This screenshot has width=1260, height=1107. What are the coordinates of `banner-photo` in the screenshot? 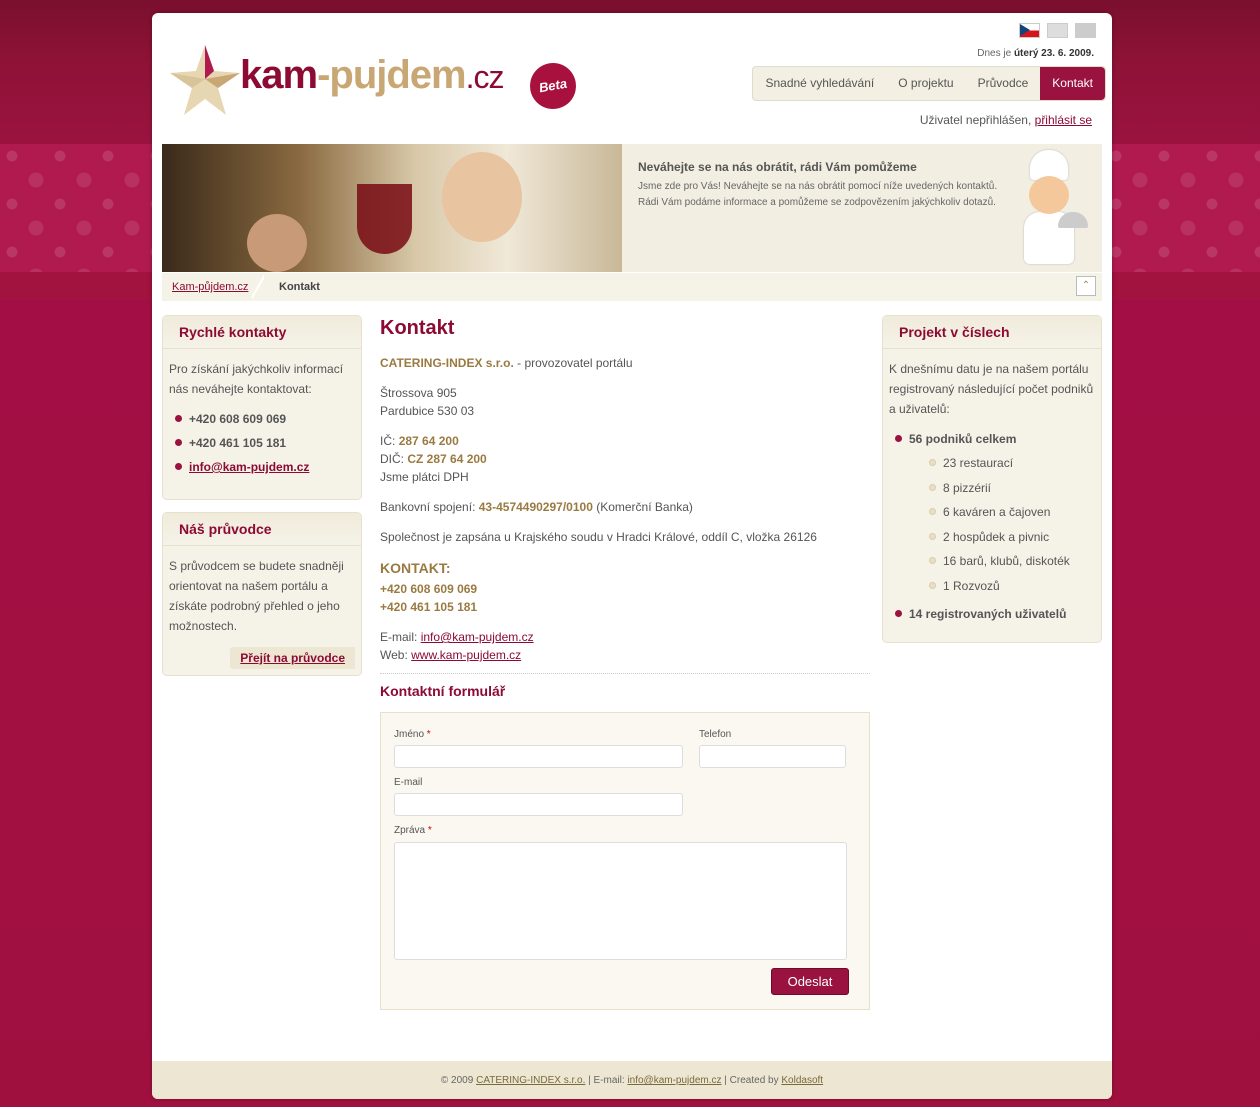 It's located at (392, 208).